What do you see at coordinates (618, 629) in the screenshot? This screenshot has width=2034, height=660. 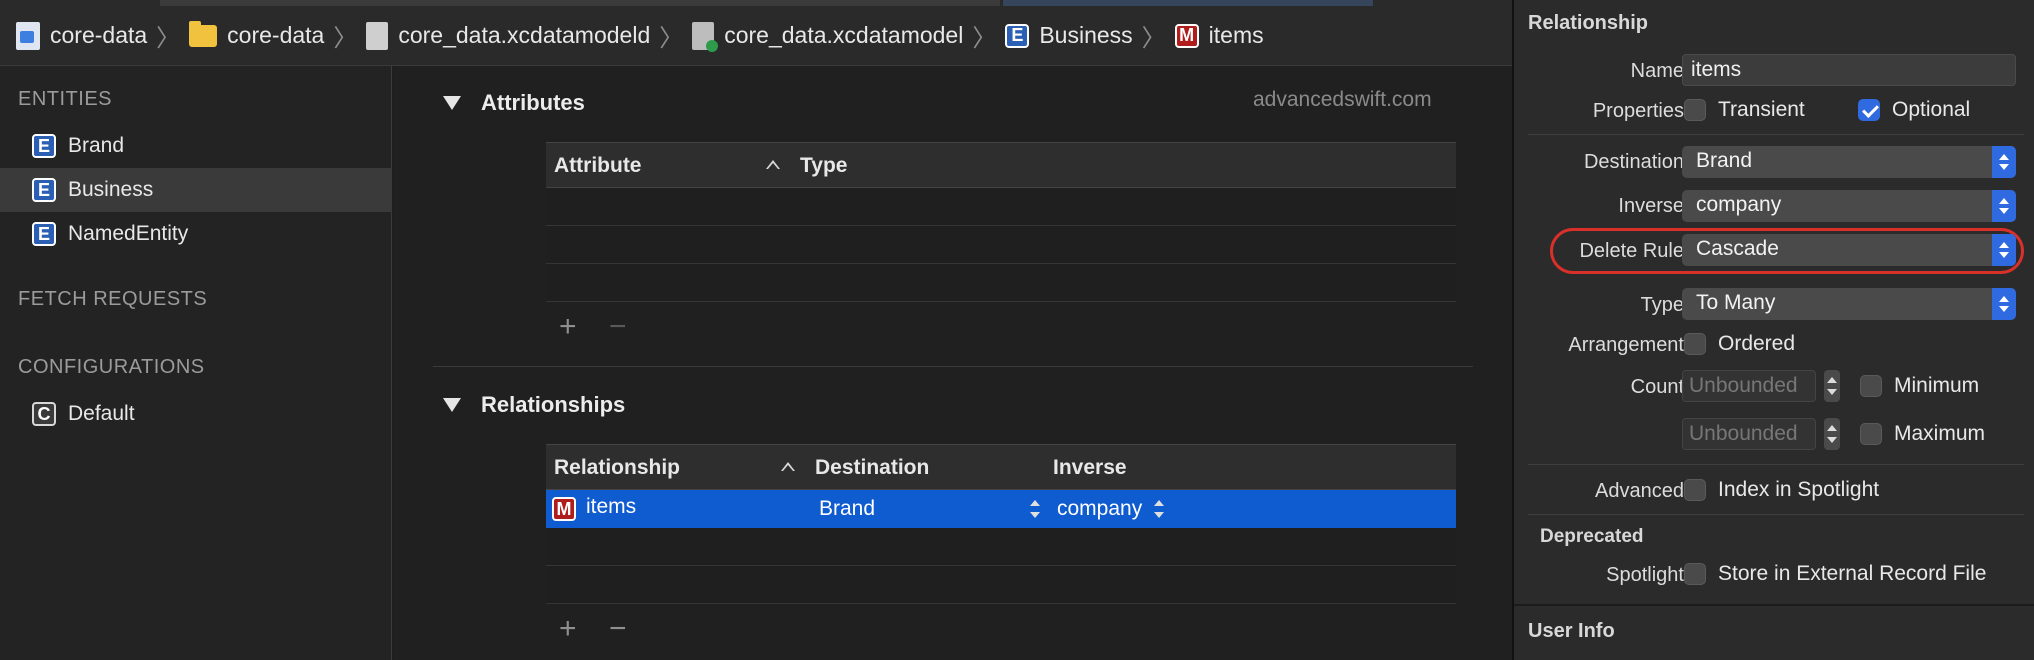 I see `remove-relationship-button: −` at bounding box center [618, 629].